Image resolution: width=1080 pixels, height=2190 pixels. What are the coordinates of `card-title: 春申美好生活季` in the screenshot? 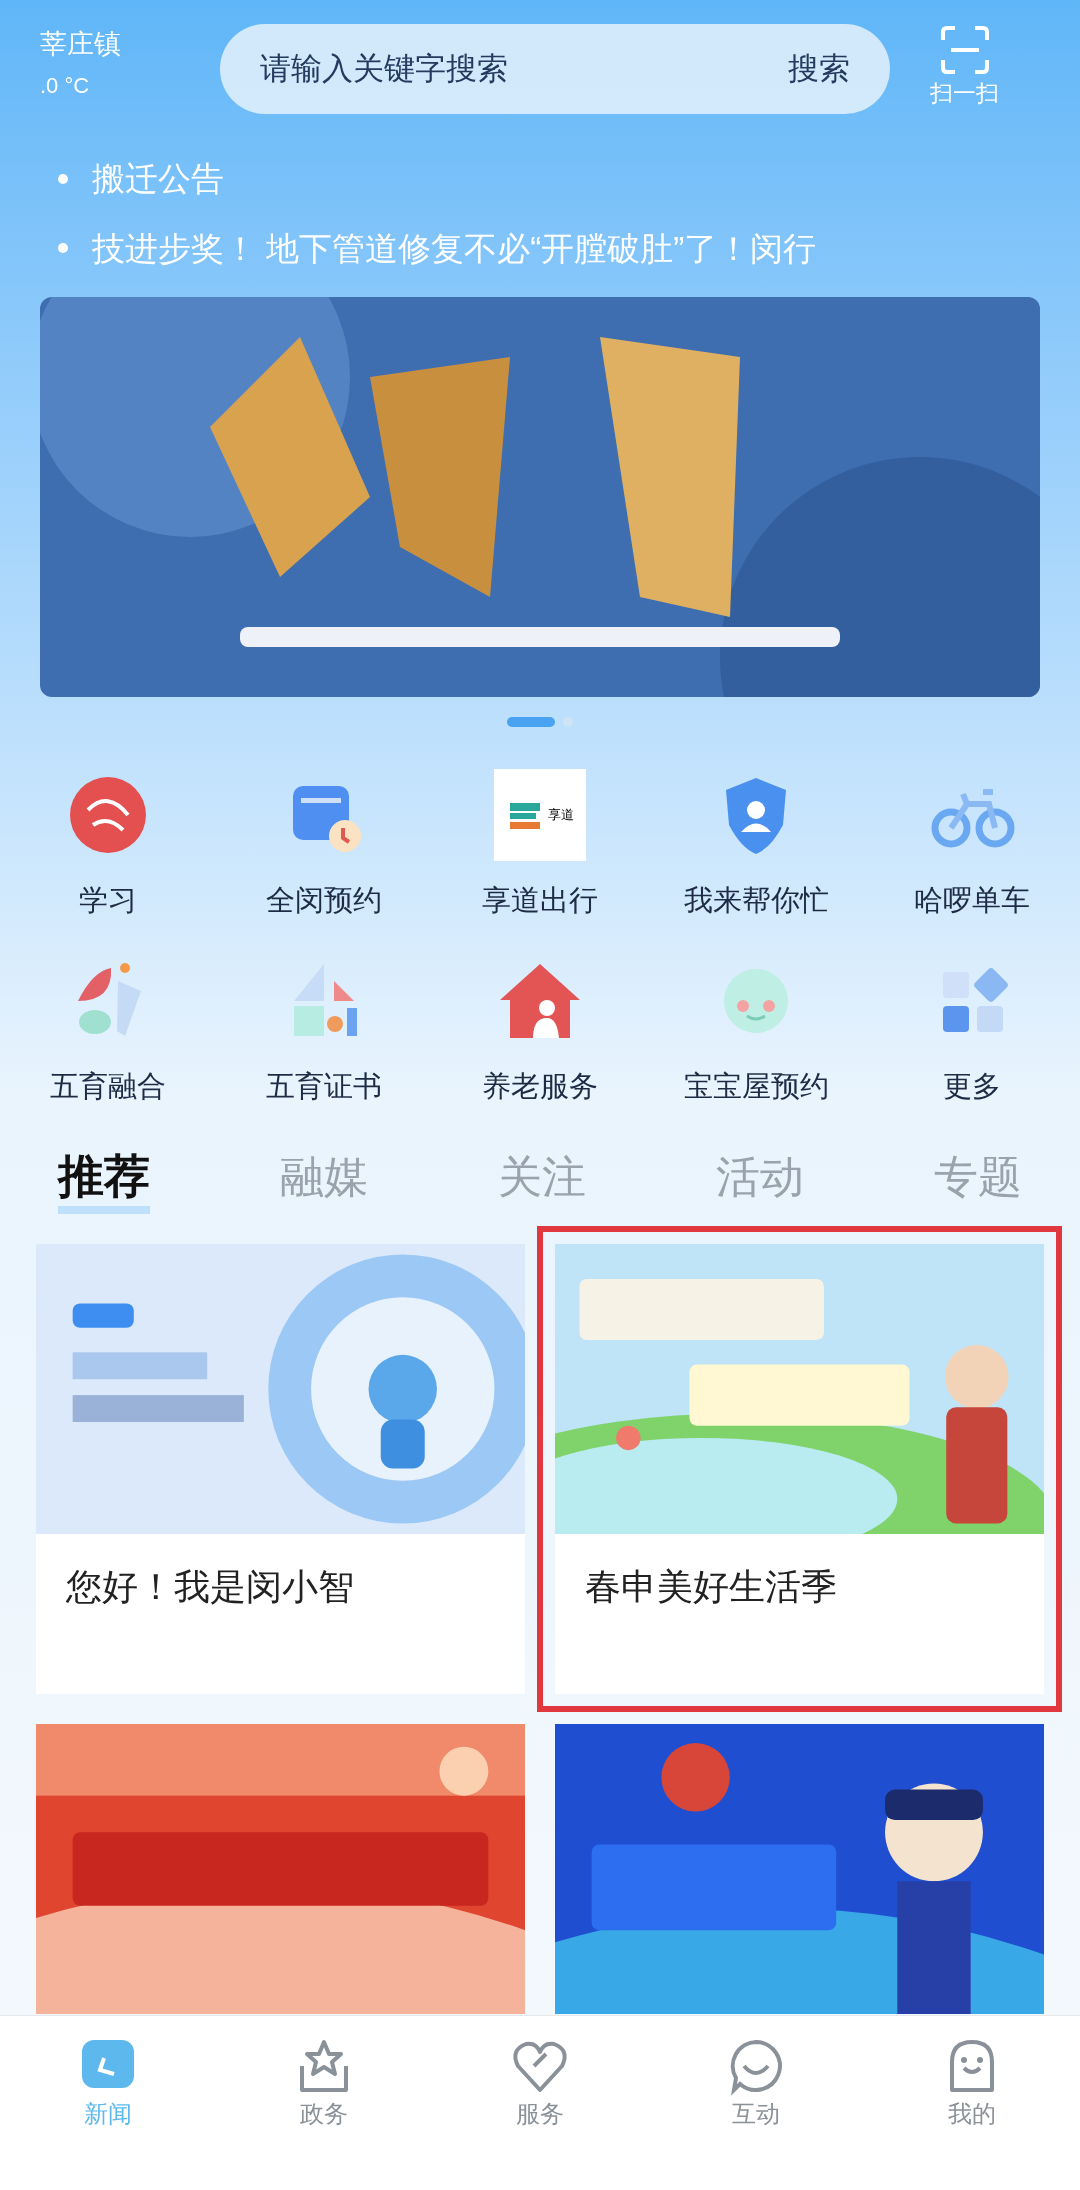 It's located at (711, 1586).